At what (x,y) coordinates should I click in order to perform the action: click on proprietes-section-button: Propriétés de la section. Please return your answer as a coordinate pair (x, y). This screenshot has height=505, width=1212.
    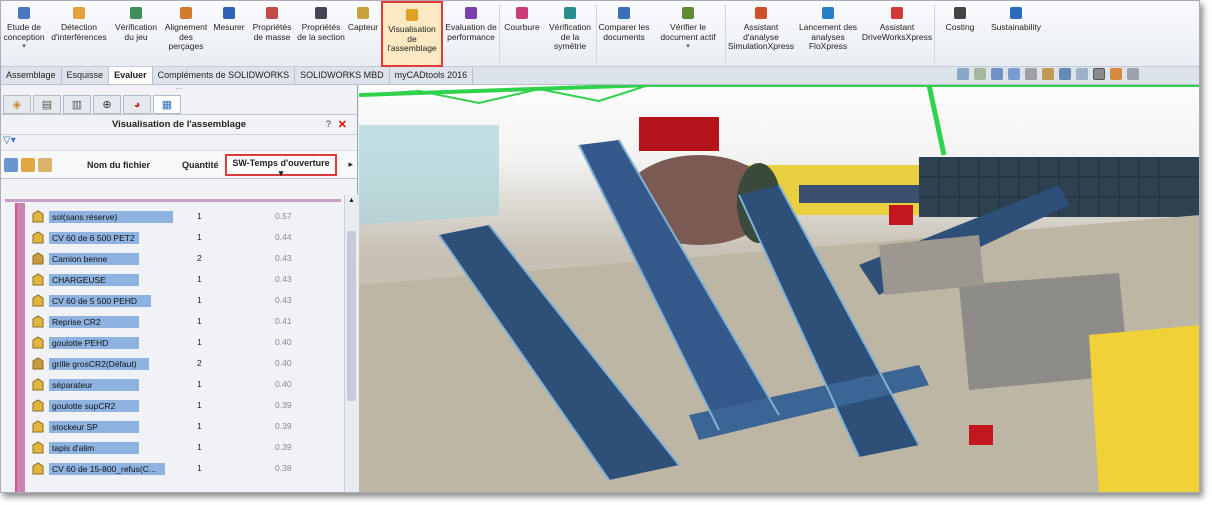
    Looking at the image, I should click on (321, 34).